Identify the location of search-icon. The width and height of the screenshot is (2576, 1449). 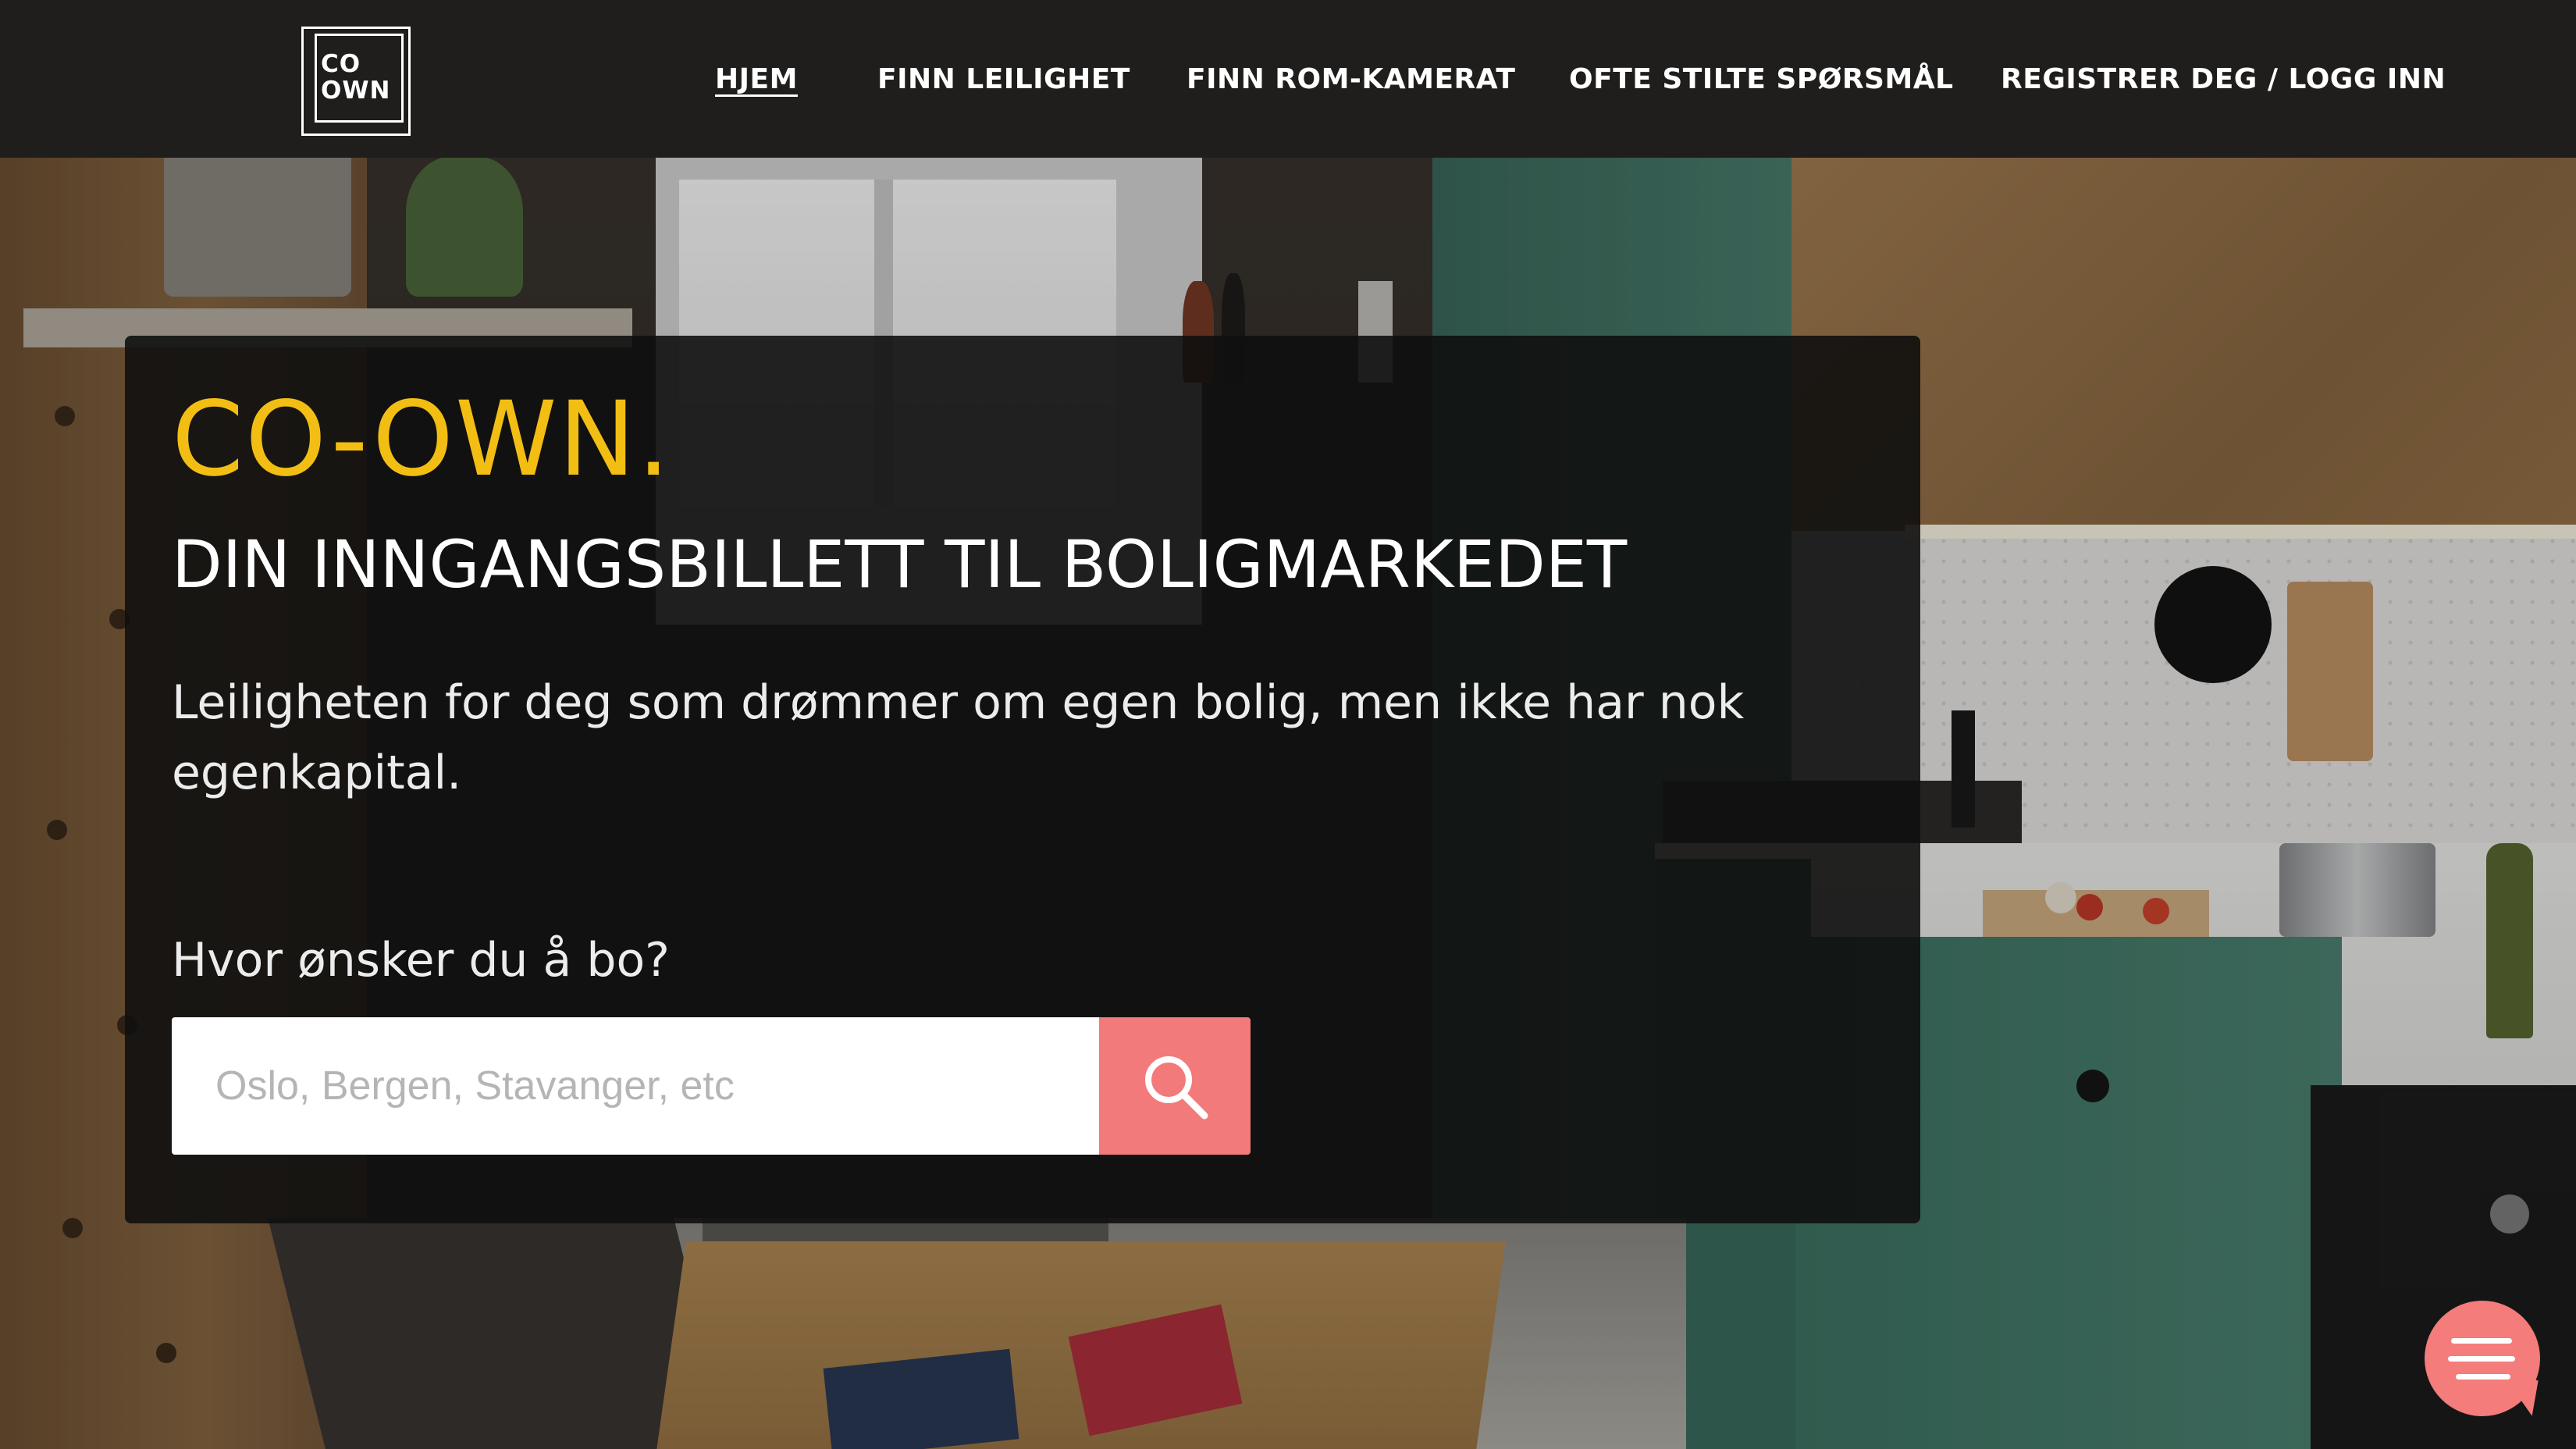
(1176, 1088).